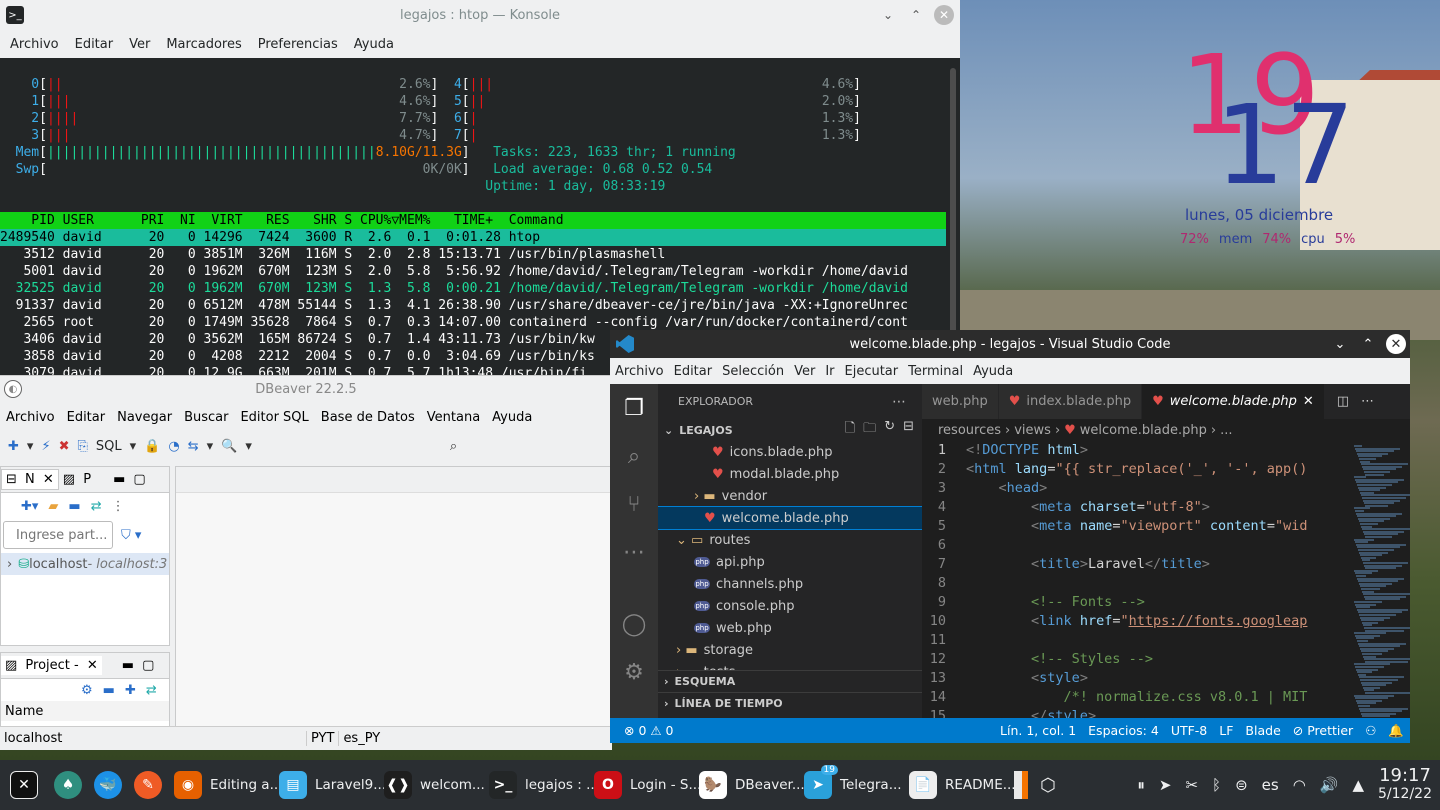 The height and width of the screenshot is (810, 1440). Describe the element at coordinates (790, 474) in the screenshot. I see `tree-item: ♥ modal.blade.php` at that location.